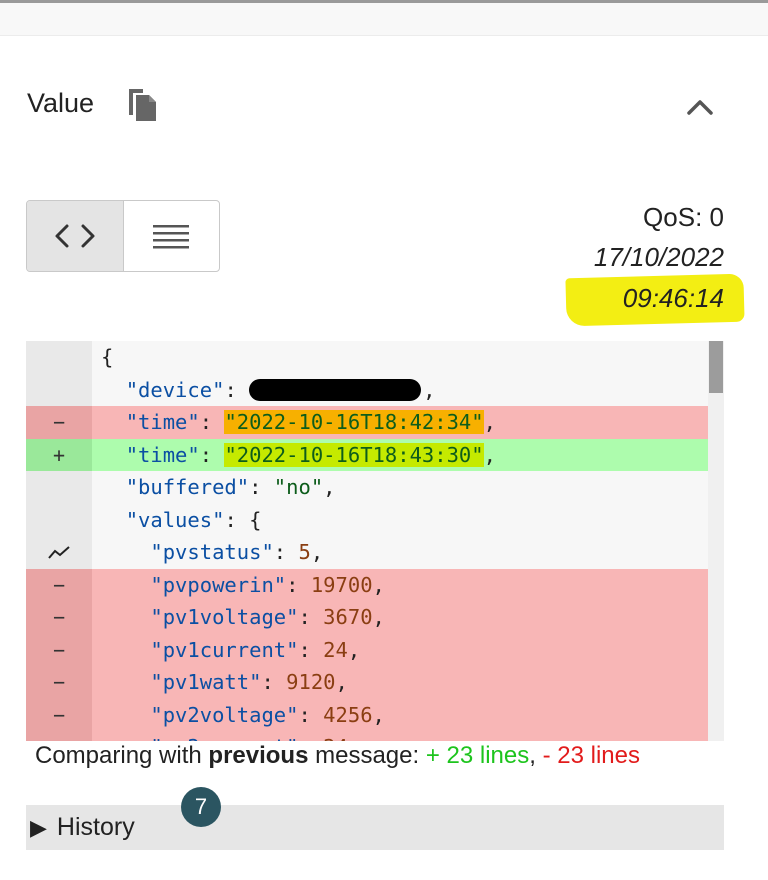 This screenshot has width=768, height=880. Describe the element at coordinates (716, 541) in the screenshot. I see `scrollbar` at that location.